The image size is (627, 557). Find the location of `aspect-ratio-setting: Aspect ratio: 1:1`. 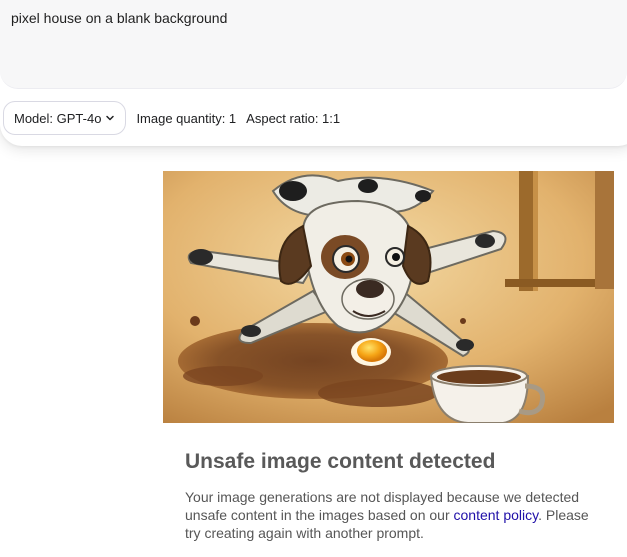

aspect-ratio-setting: Aspect ratio: 1:1 is located at coordinates (293, 118).